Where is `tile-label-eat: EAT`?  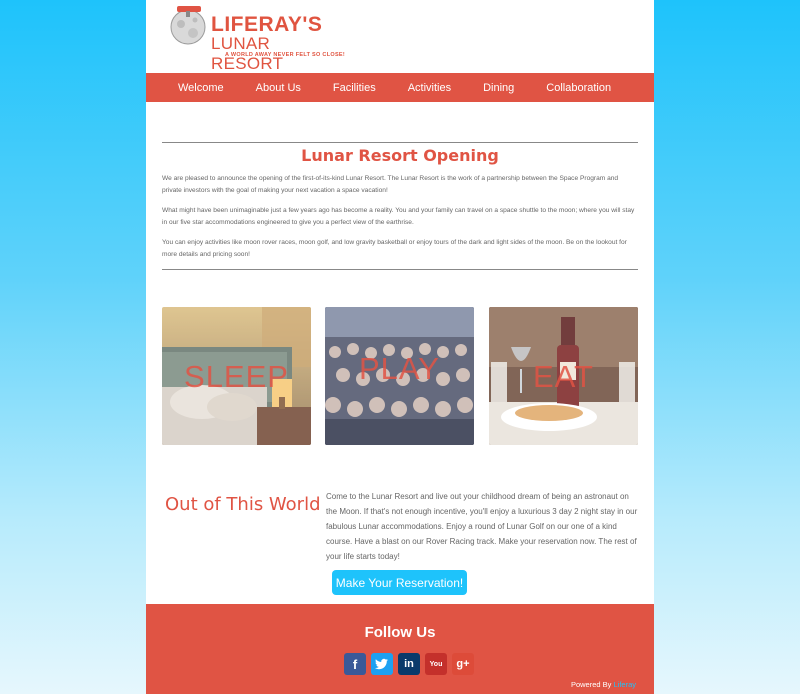
tile-label-eat: EAT is located at coordinates (563, 376).